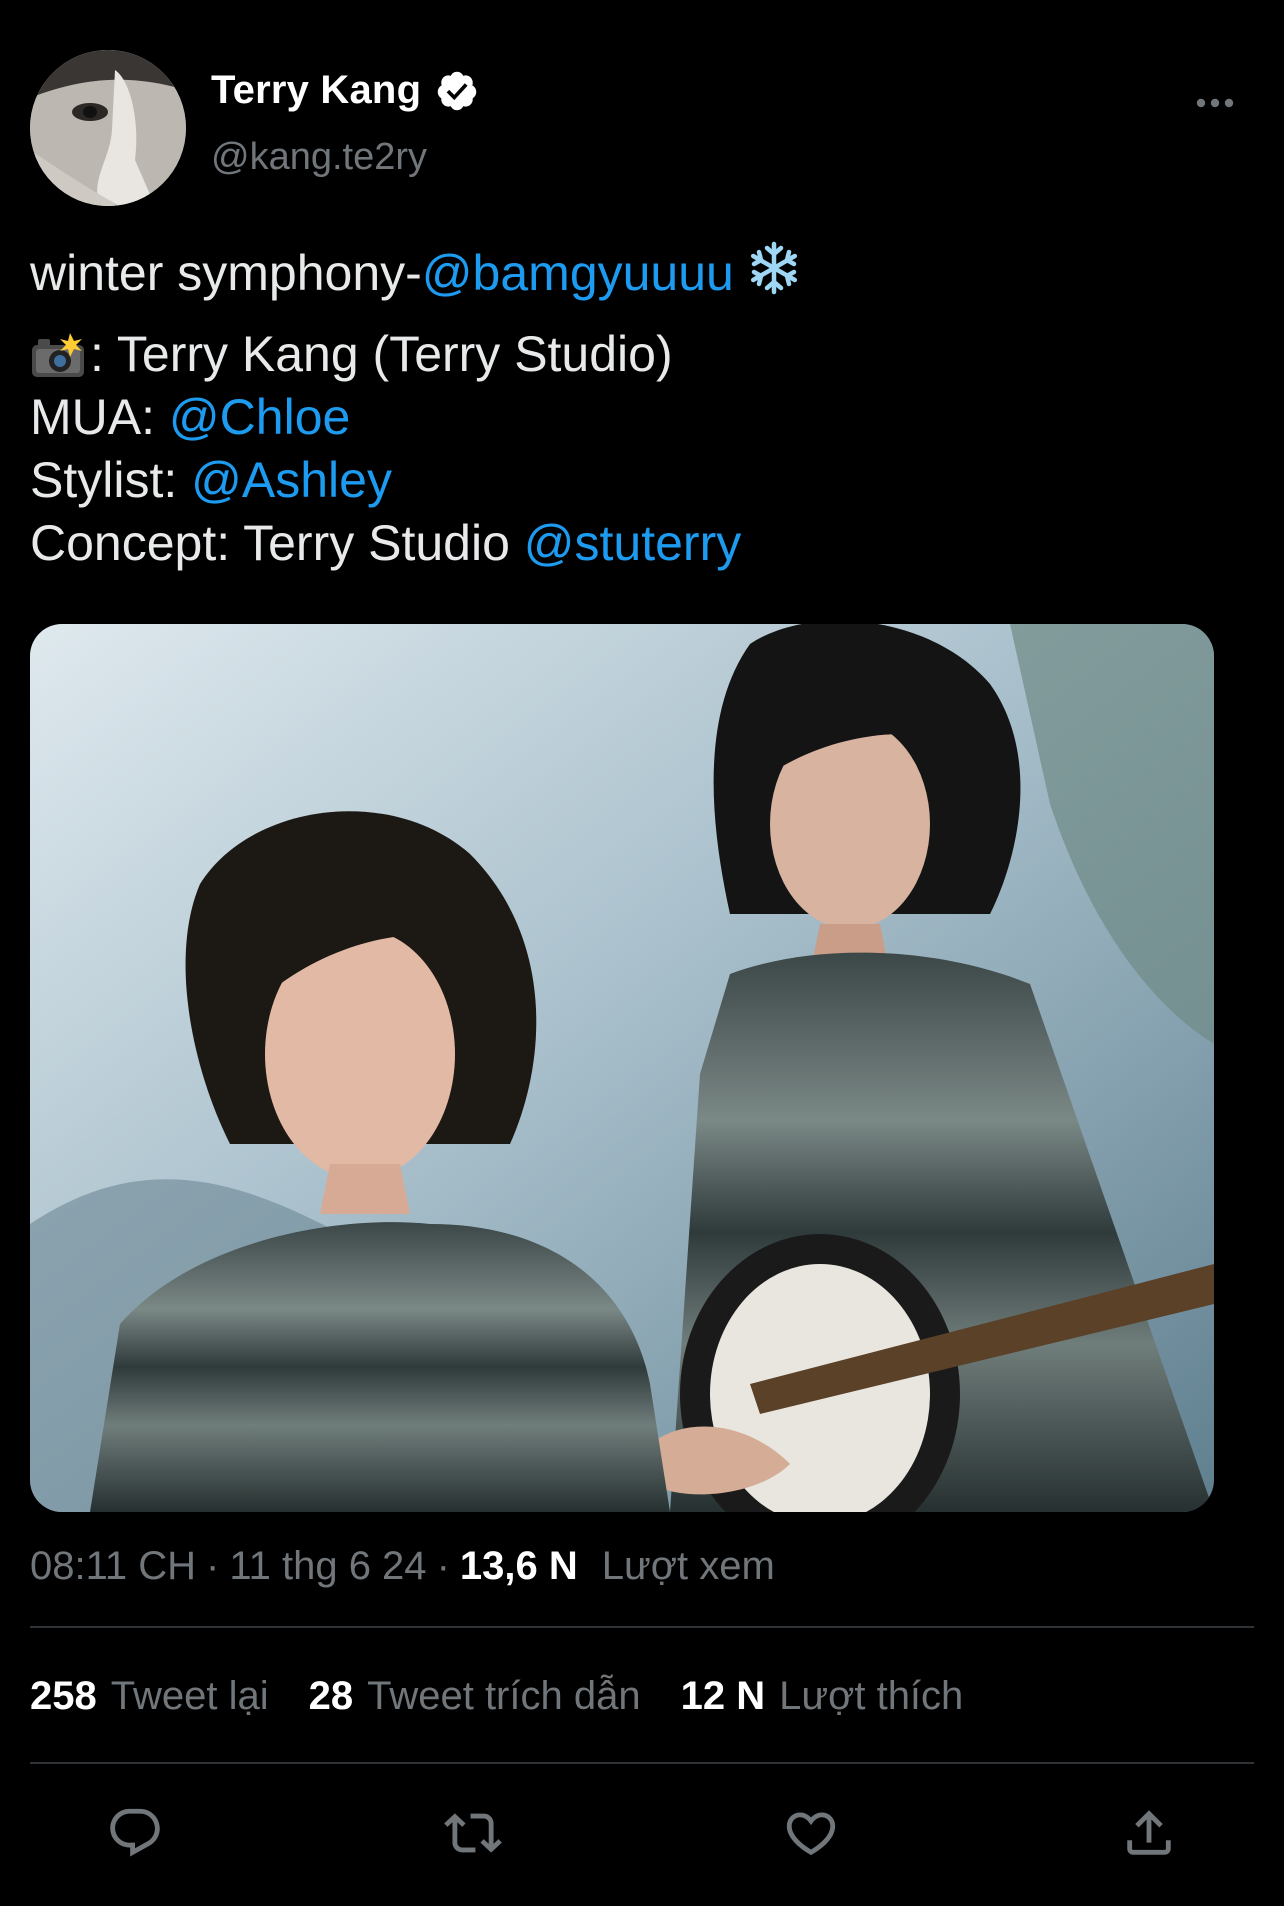 This screenshot has width=1284, height=1906. I want to click on author-handle: @kang.te2ry, so click(319, 157).